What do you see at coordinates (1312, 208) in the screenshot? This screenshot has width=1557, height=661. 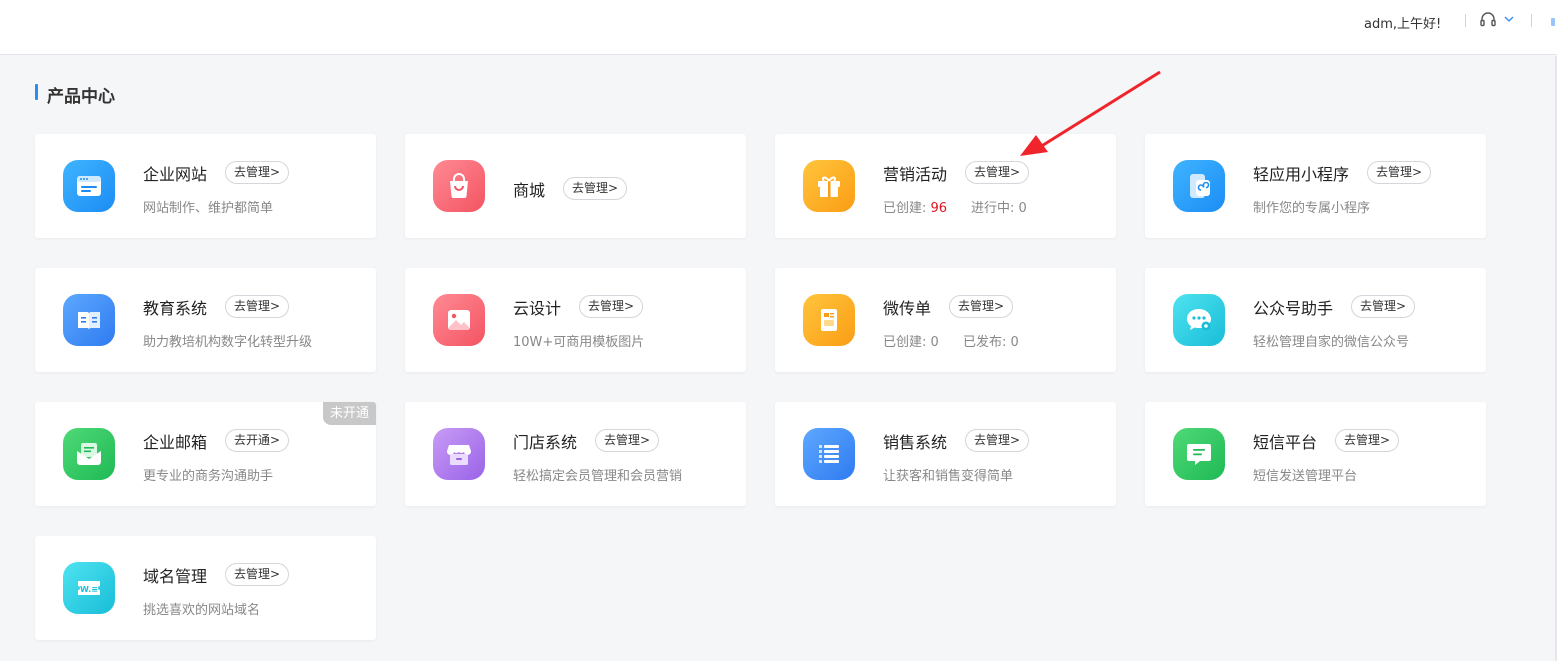 I see `card-description: 制作您的专属小程序` at bounding box center [1312, 208].